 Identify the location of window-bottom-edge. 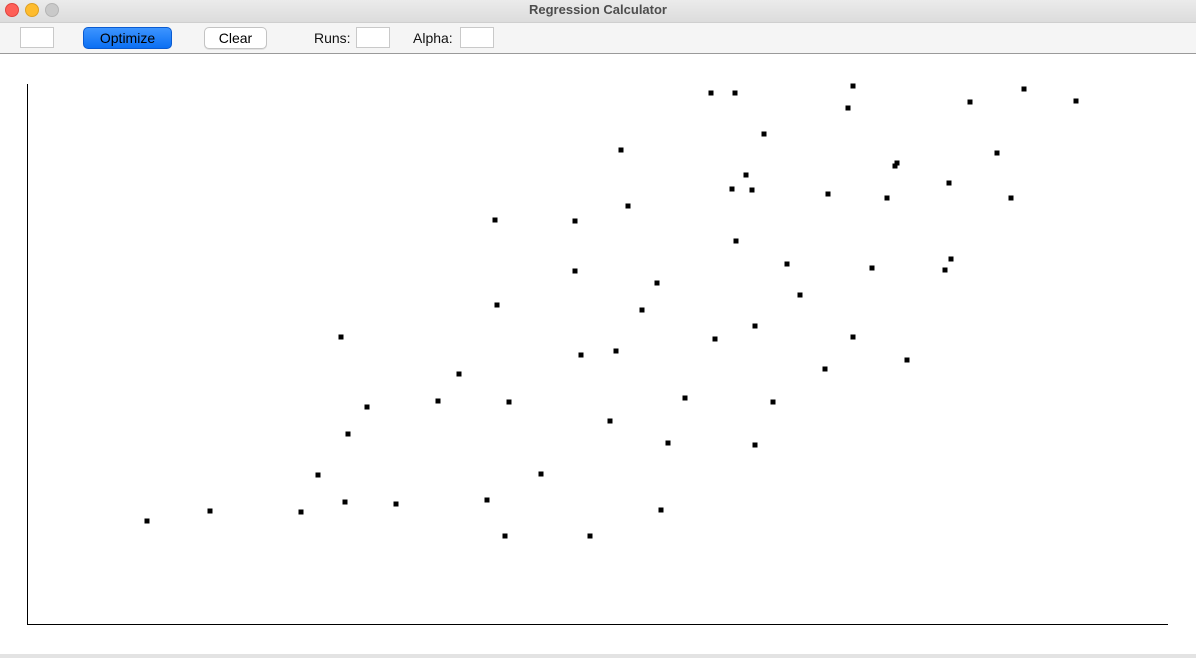
(598, 656).